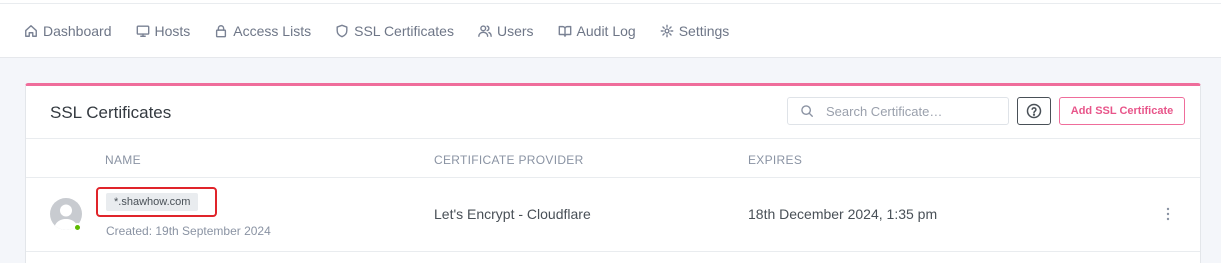  What do you see at coordinates (404, 30) in the screenshot?
I see `nav-item-label: SSL Certificates` at bounding box center [404, 30].